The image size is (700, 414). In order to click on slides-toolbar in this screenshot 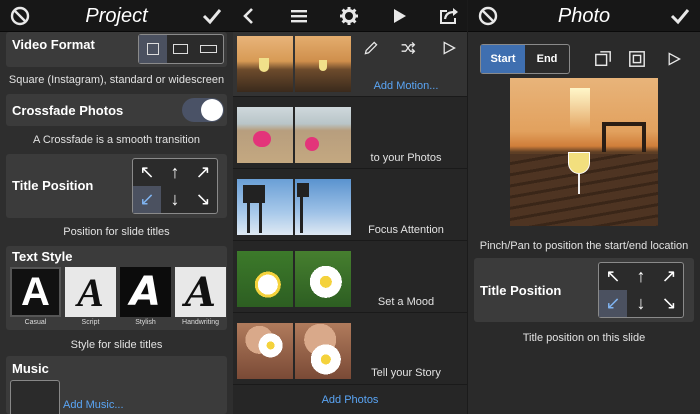, I will do `click(350, 16)`.